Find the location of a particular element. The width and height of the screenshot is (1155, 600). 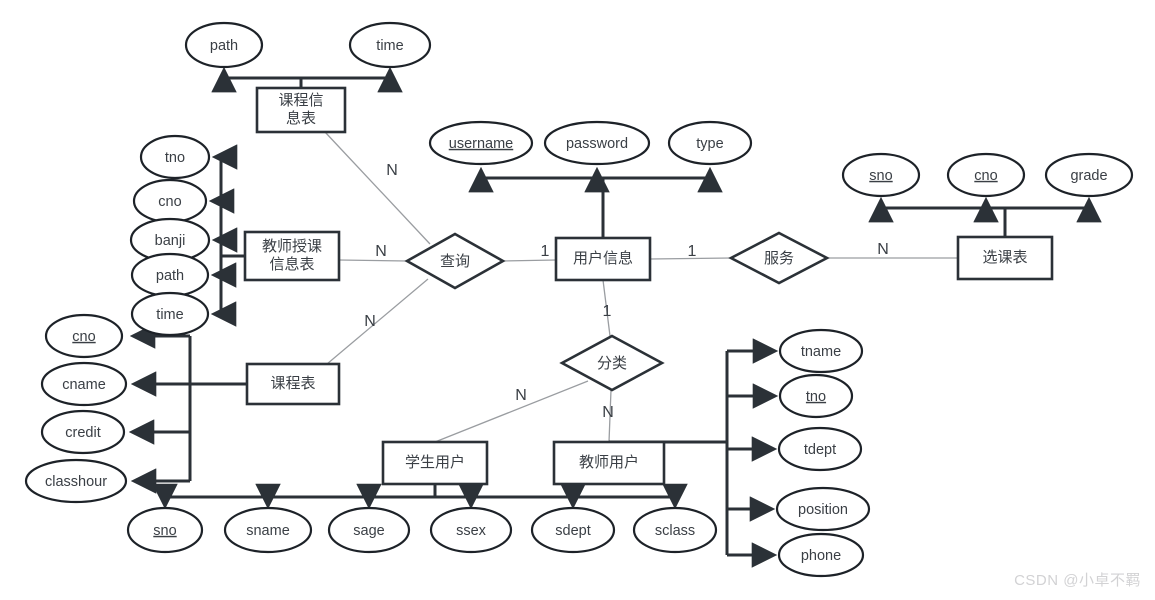

attribute-ui_type: type is located at coordinates (710, 143).